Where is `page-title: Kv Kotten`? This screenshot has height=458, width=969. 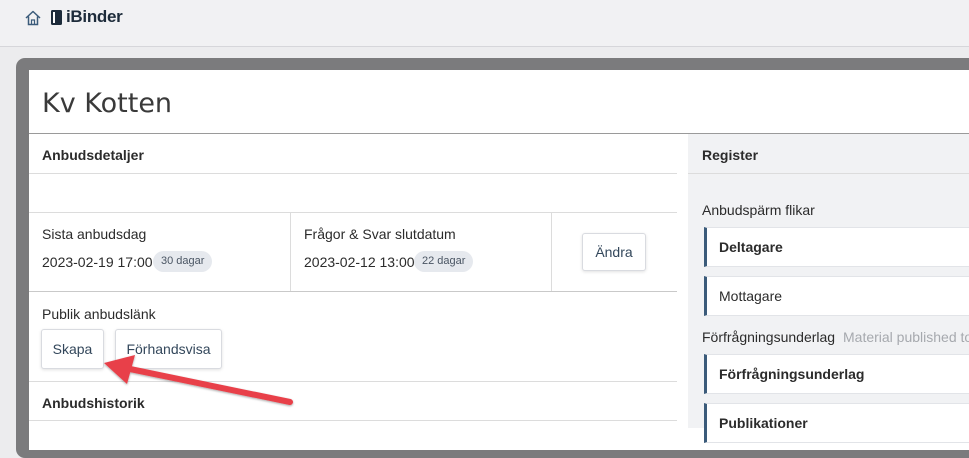
page-title: Kv Kotten is located at coordinates (107, 103).